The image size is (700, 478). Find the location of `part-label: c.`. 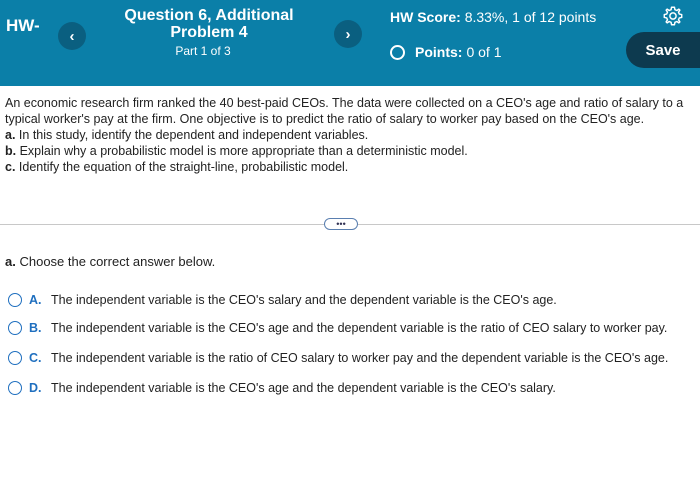

part-label: c. is located at coordinates (10, 167).